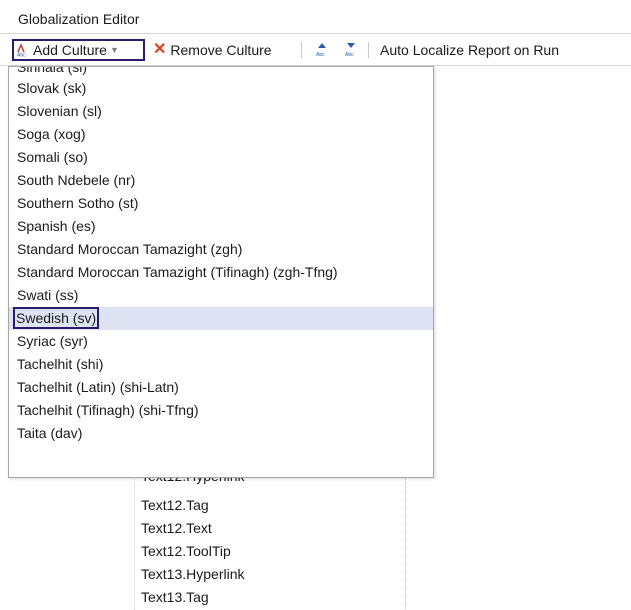  I want to click on sort-ascending-button: Abc, so click(322, 50).